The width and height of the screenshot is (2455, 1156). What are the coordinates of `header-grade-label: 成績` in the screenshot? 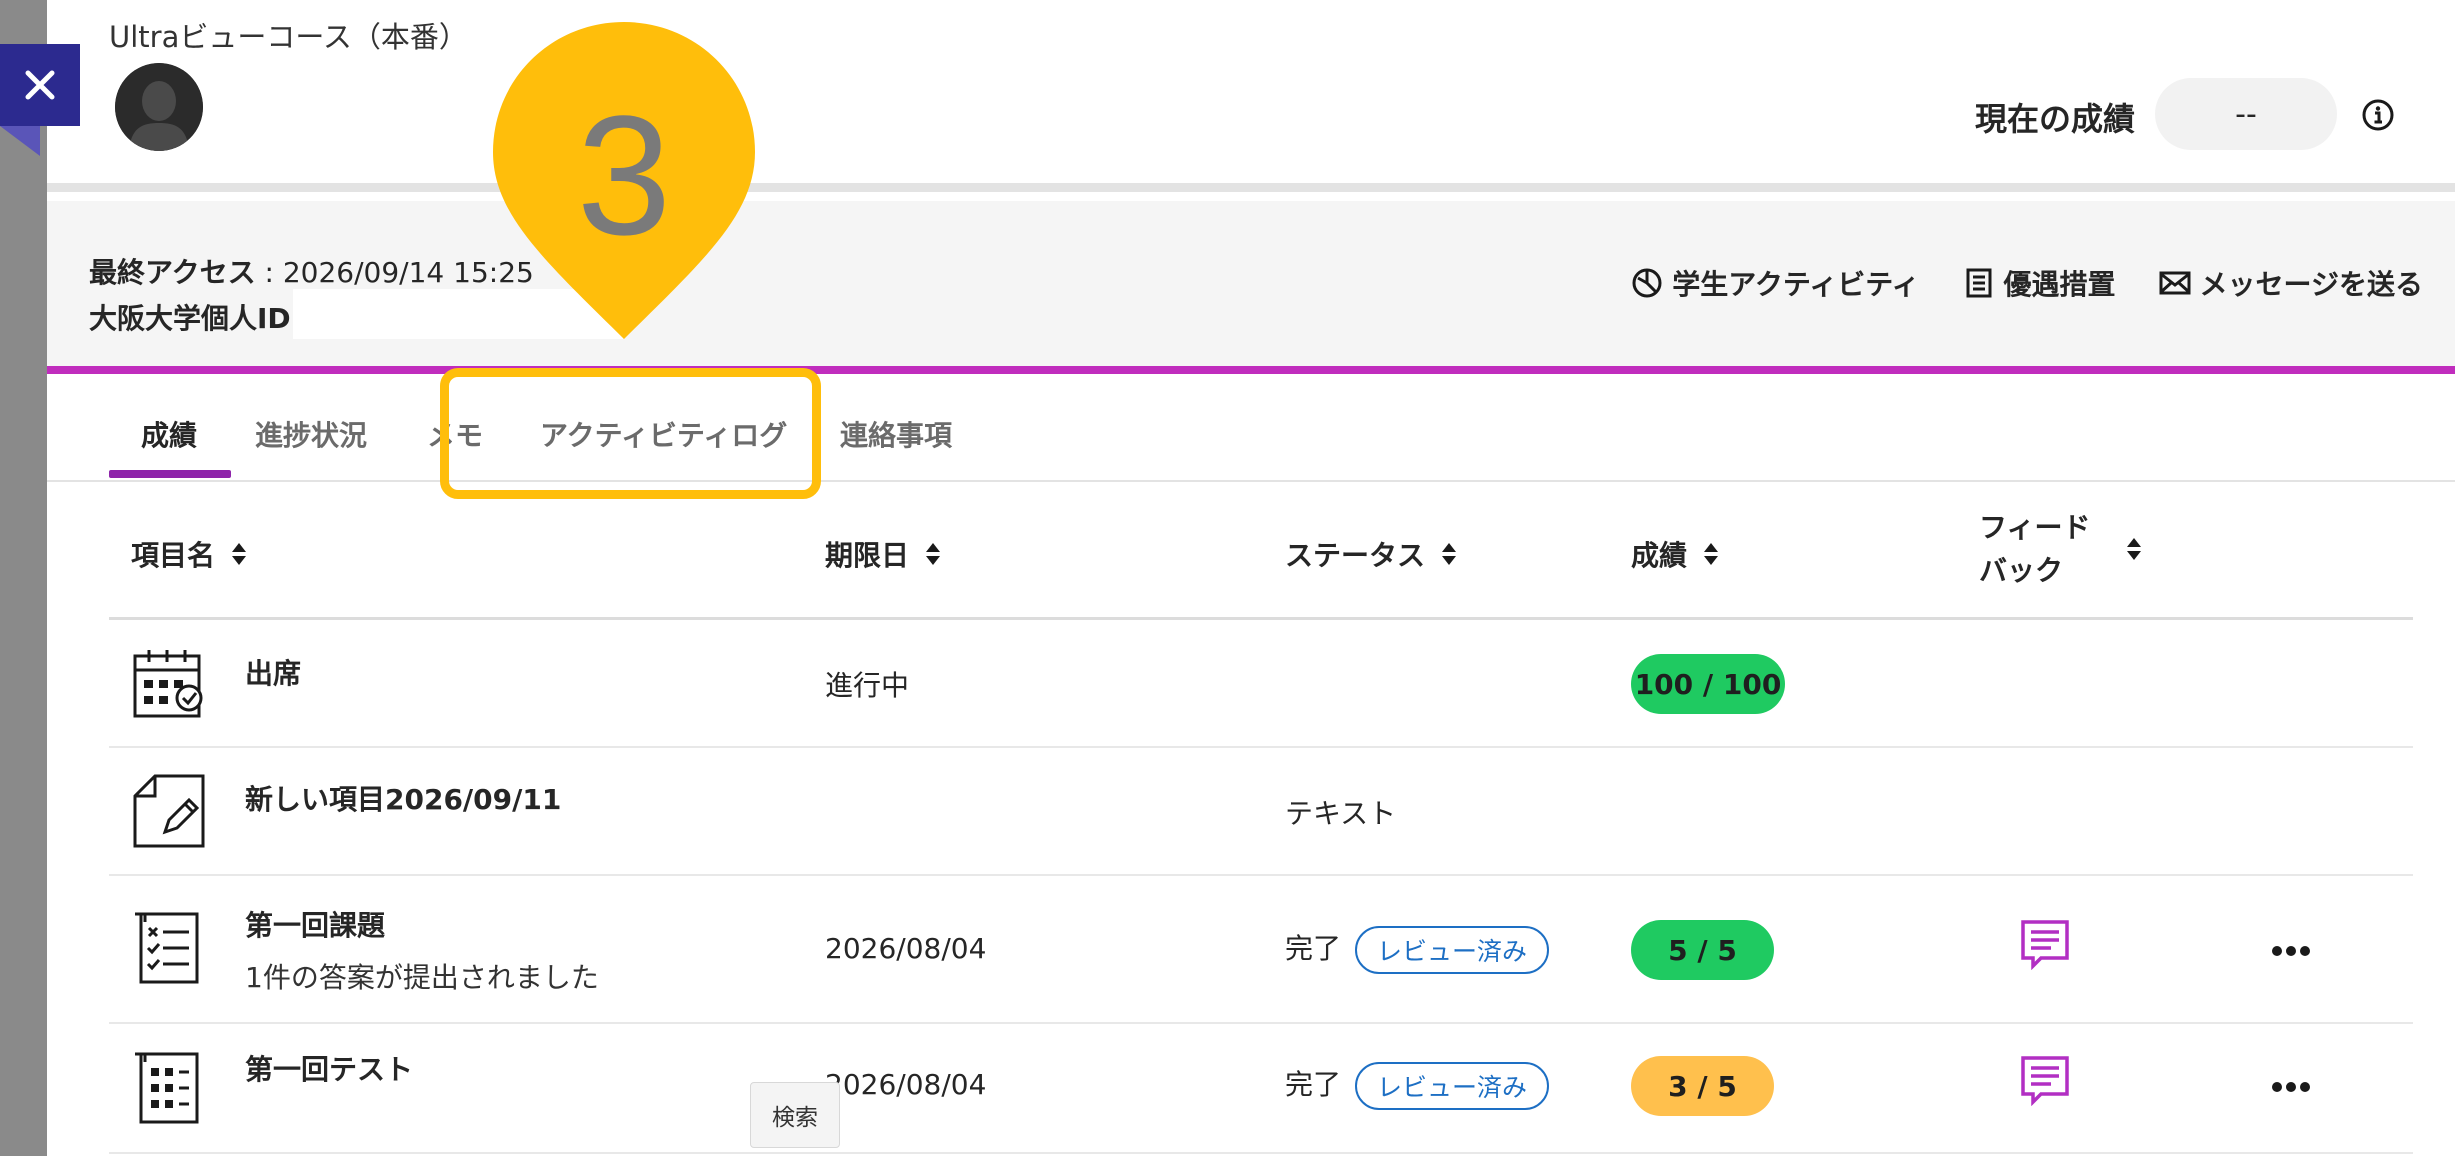 It's located at (1659, 555).